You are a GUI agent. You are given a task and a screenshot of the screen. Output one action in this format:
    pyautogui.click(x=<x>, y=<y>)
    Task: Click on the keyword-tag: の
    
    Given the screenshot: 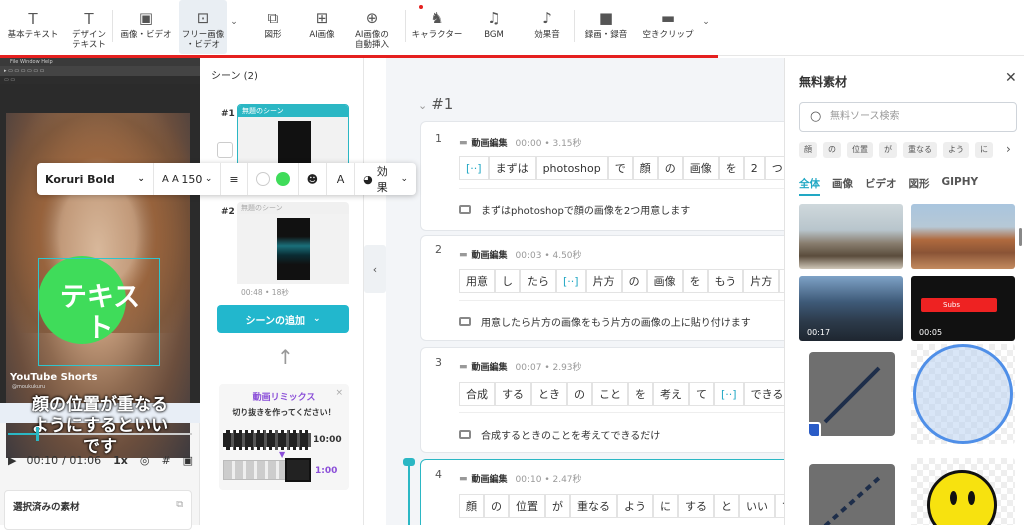 What is the action you would take?
    pyautogui.click(x=832, y=150)
    